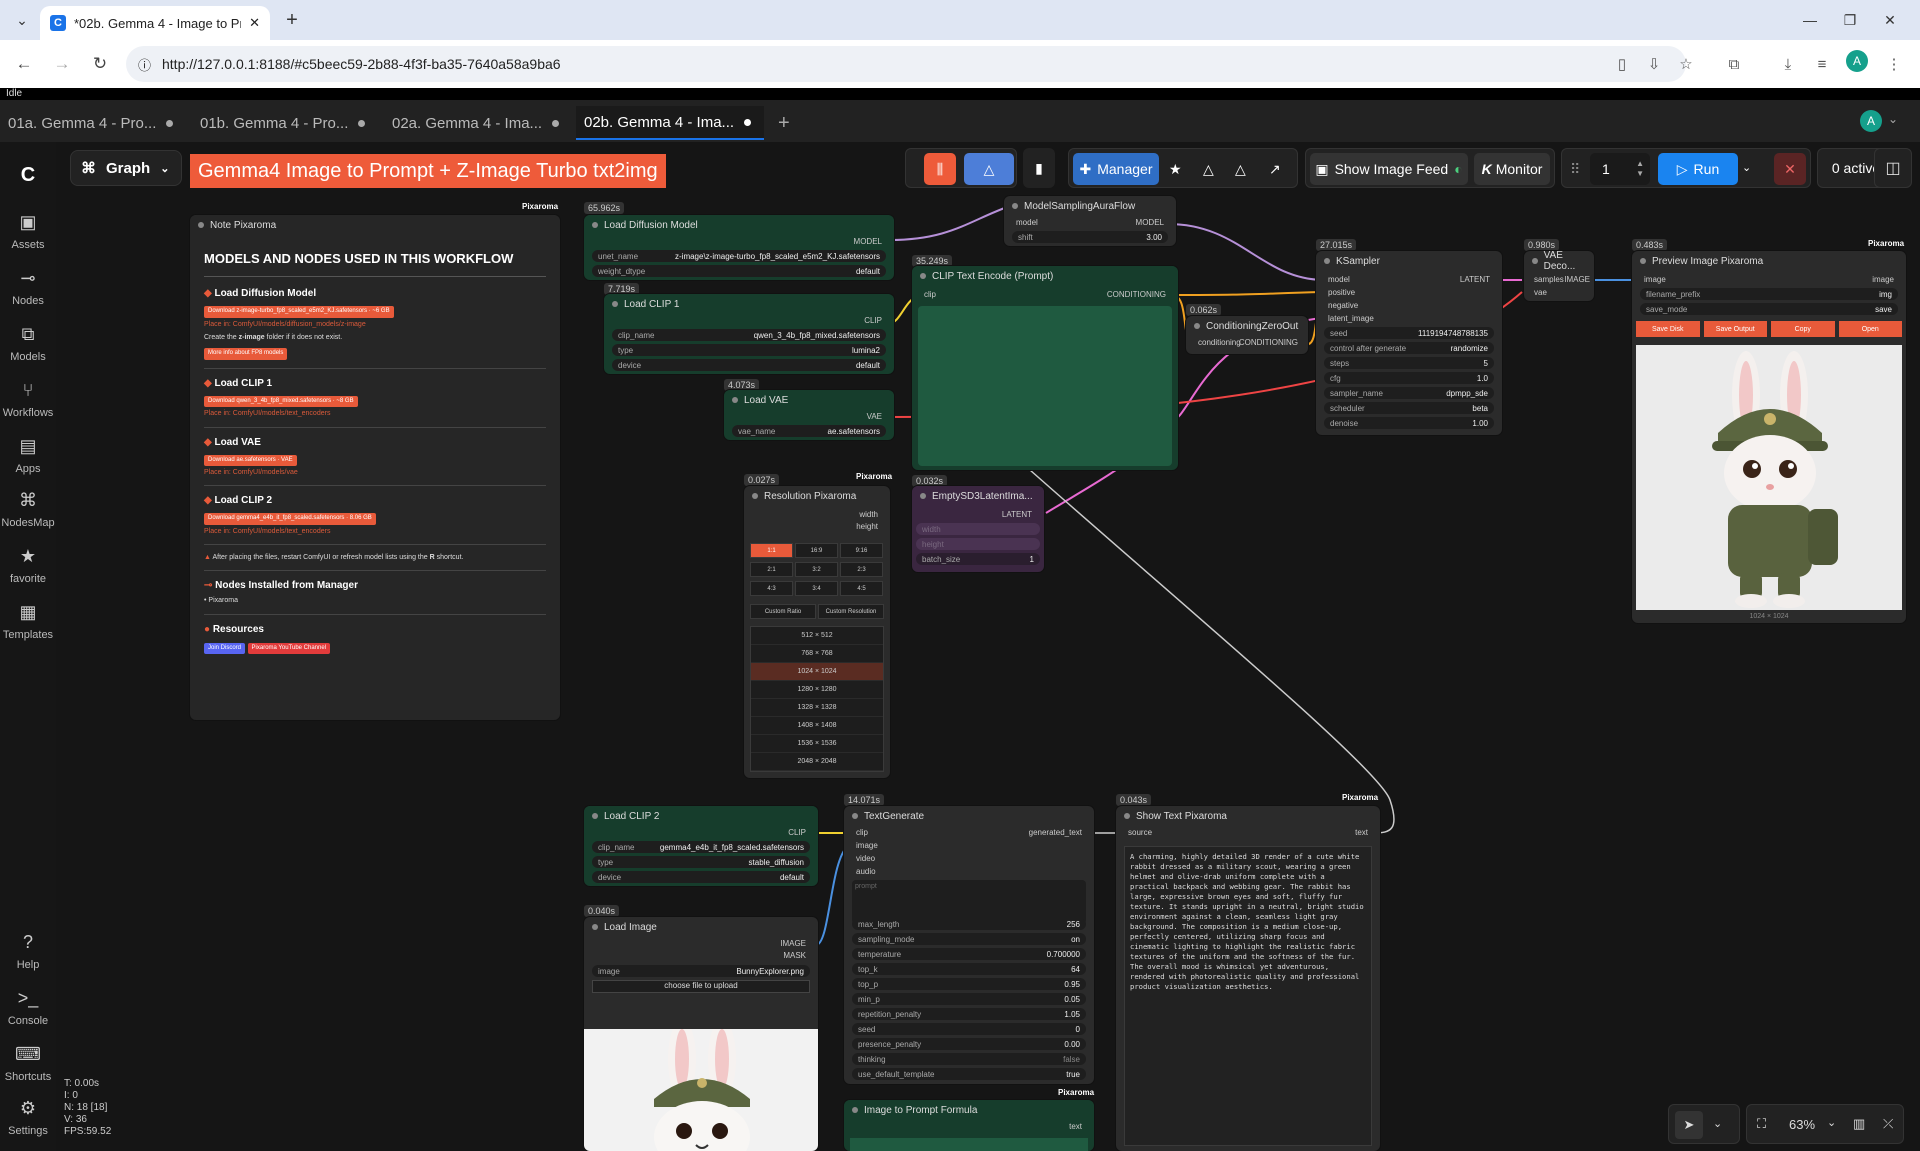 The image size is (1920, 1151). What do you see at coordinates (930, 294) in the screenshot?
I see `input-clip: clip` at bounding box center [930, 294].